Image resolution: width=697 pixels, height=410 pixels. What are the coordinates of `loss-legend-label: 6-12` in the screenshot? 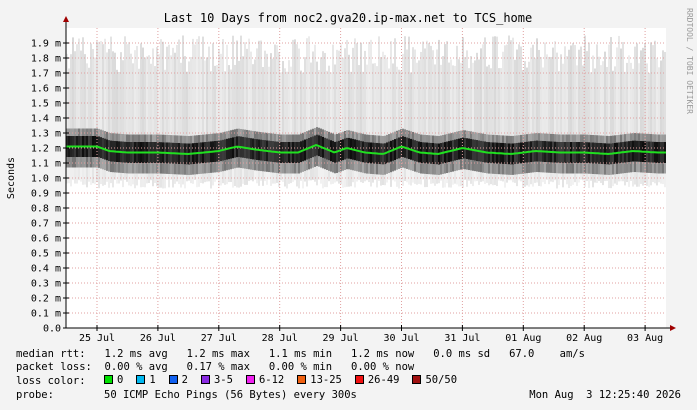 It's located at (271, 379).